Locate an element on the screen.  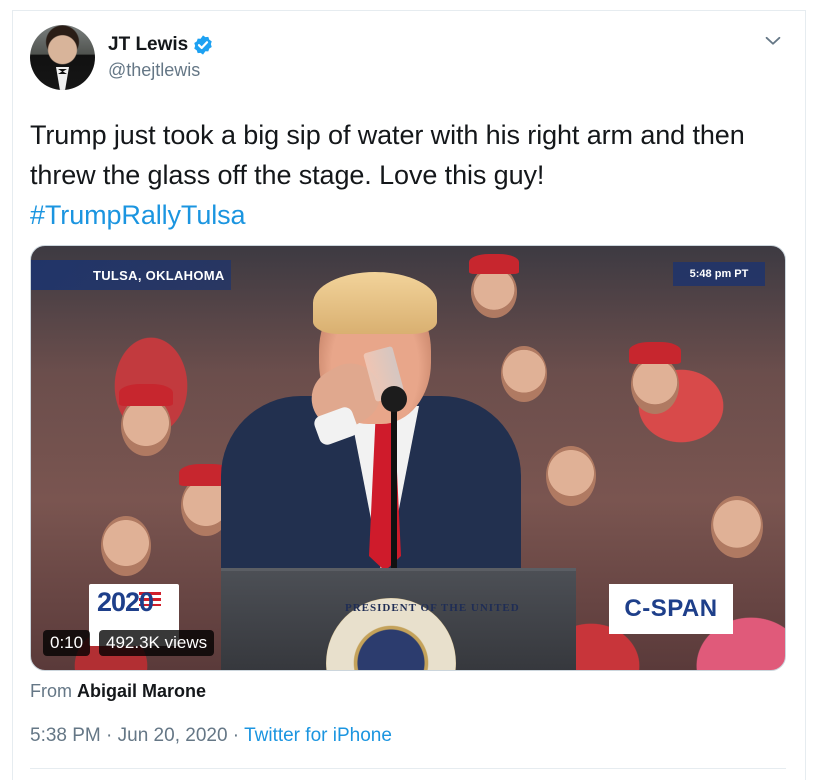
chevron-down-icon is located at coordinates (773, 41).